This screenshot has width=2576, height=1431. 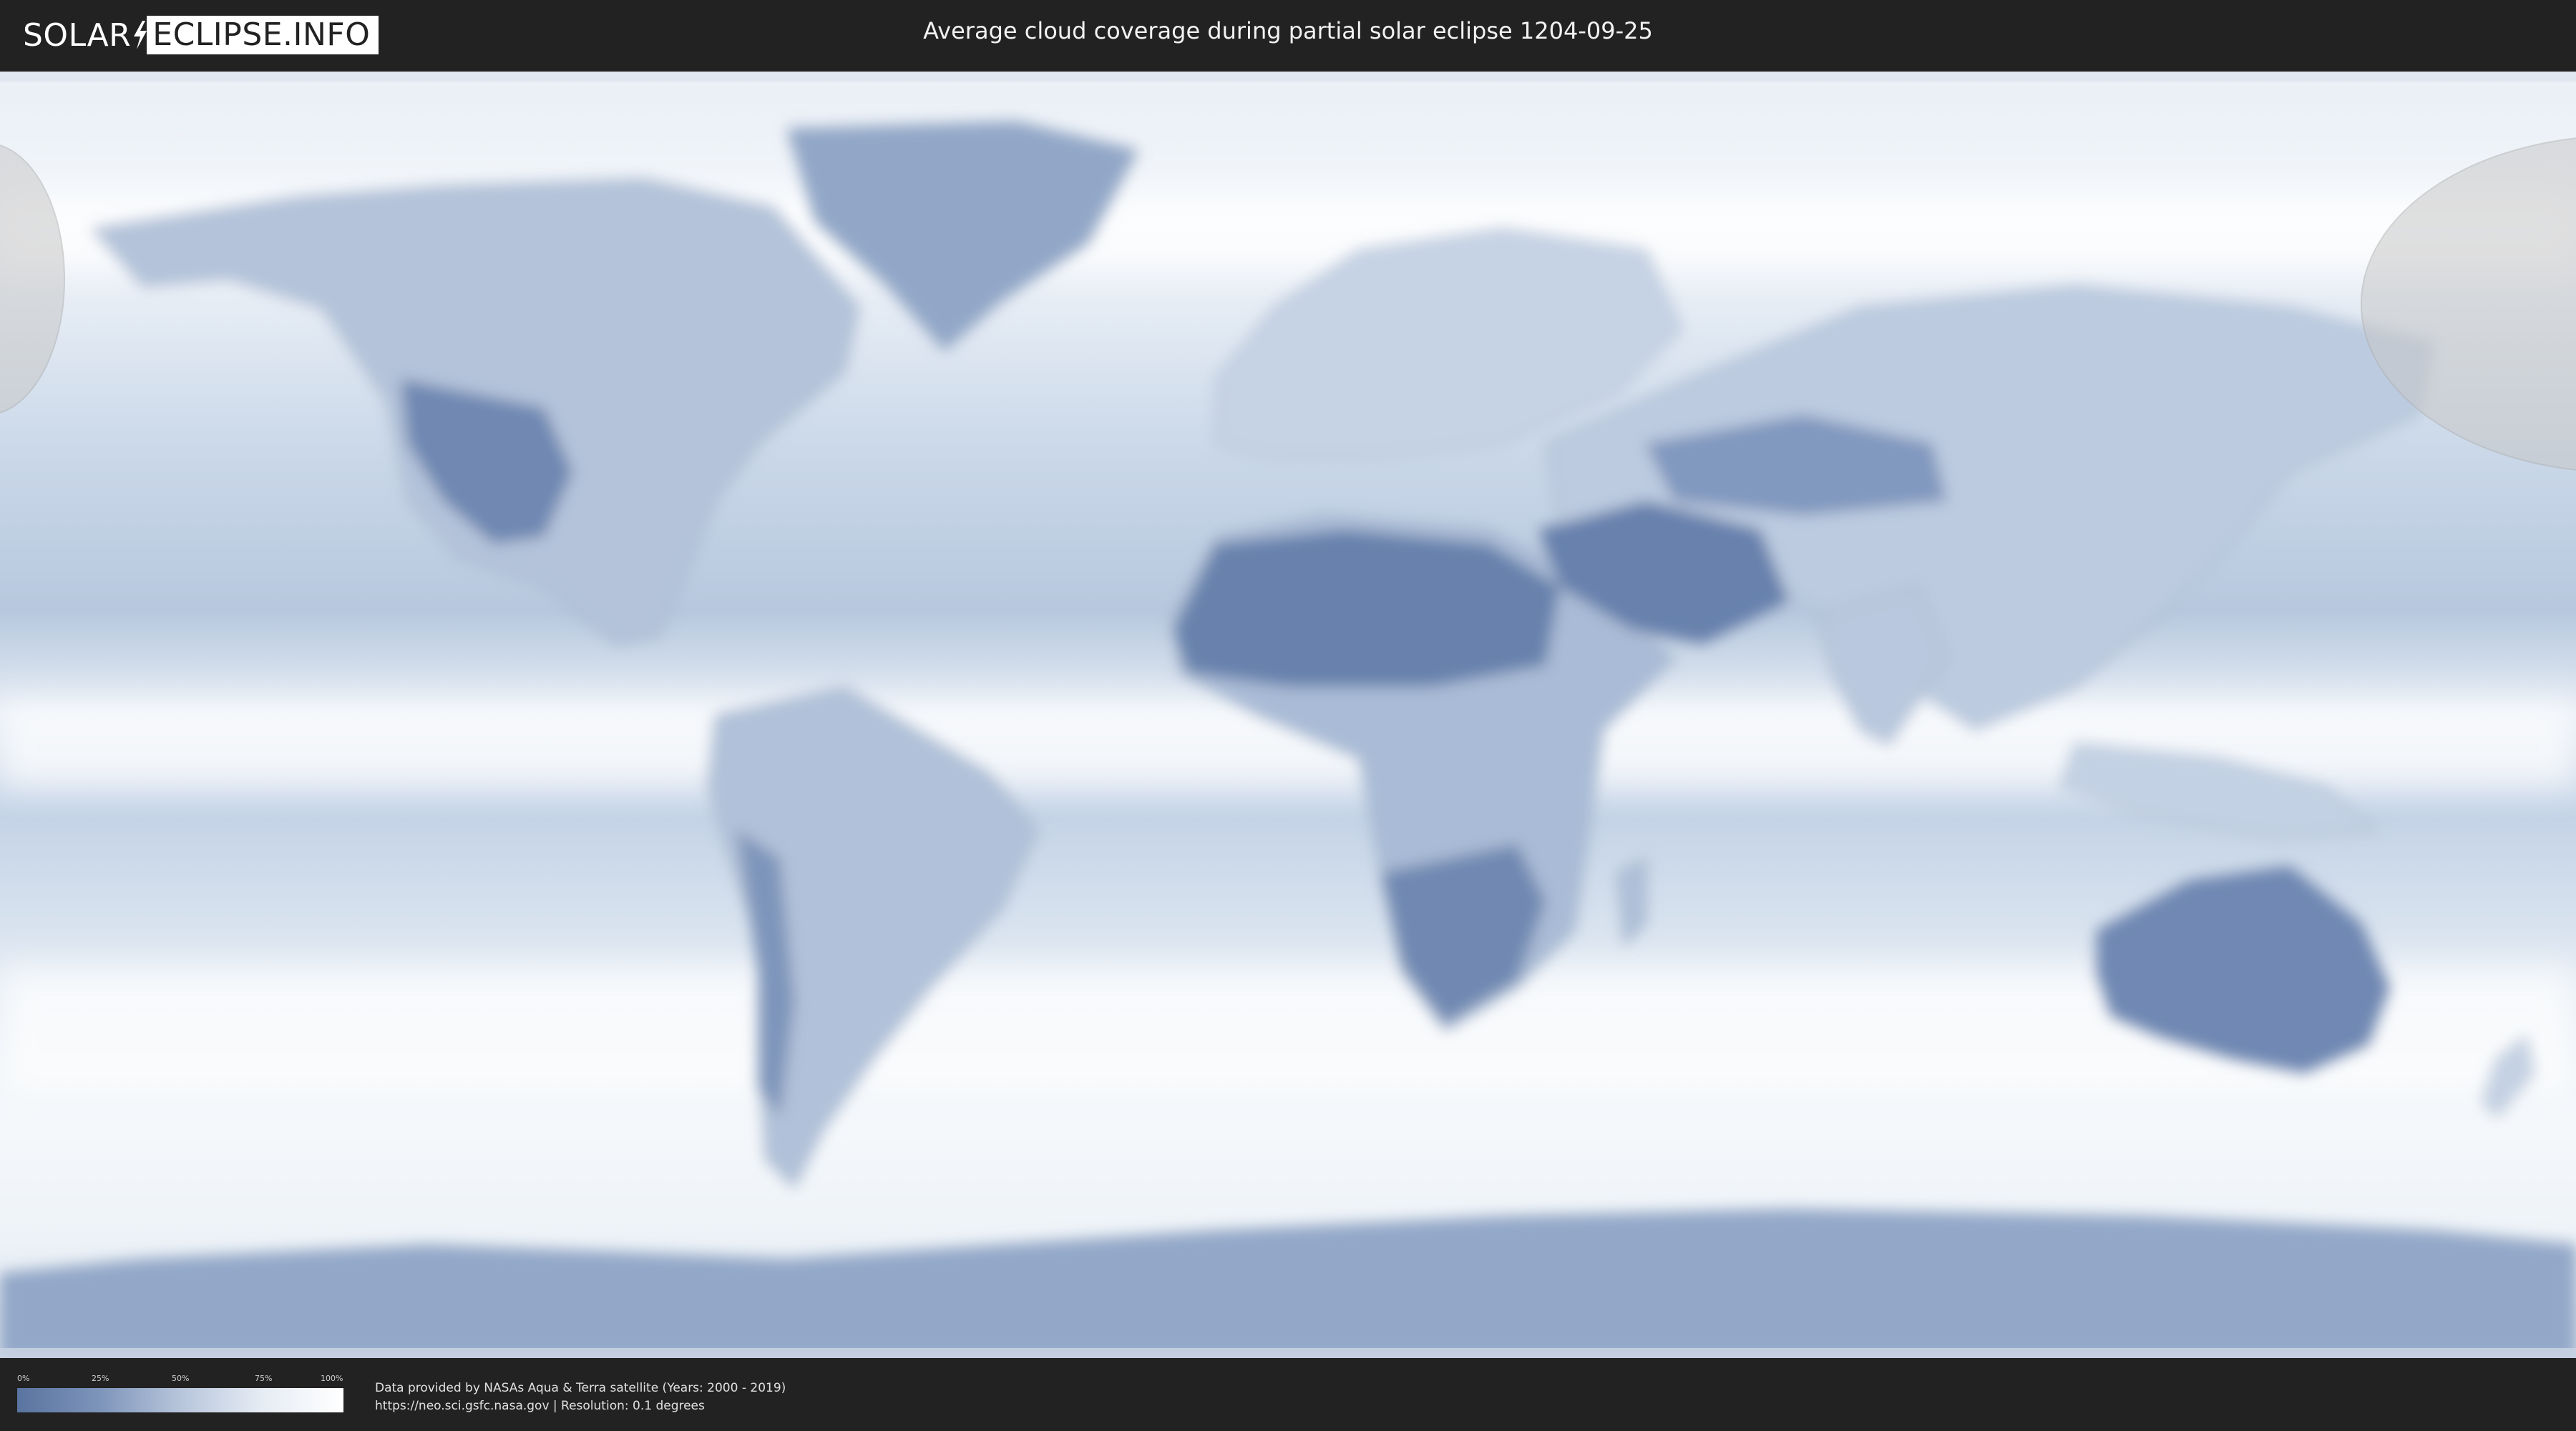 What do you see at coordinates (264, 1378) in the screenshot?
I see `legend-tick-75: 75%` at bounding box center [264, 1378].